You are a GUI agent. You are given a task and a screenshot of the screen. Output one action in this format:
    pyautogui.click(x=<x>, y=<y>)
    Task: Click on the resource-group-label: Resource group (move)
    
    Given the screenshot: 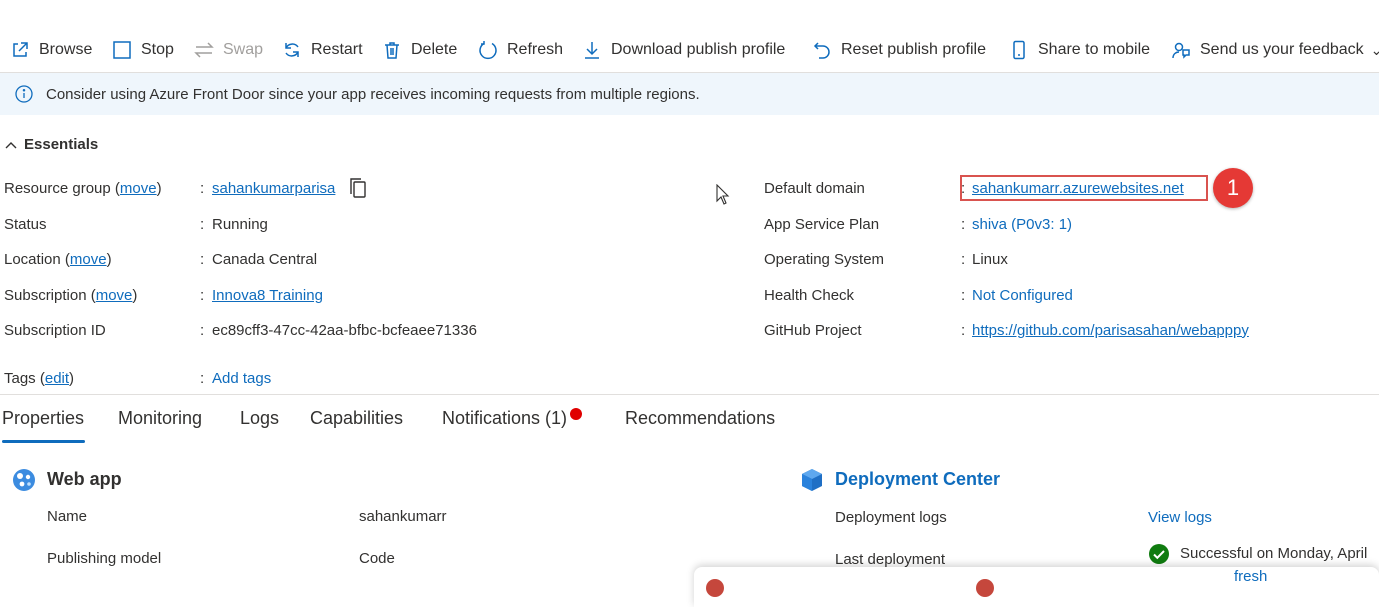 What is the action you would take?
    pyautogui.click(x=83, y=188)
    